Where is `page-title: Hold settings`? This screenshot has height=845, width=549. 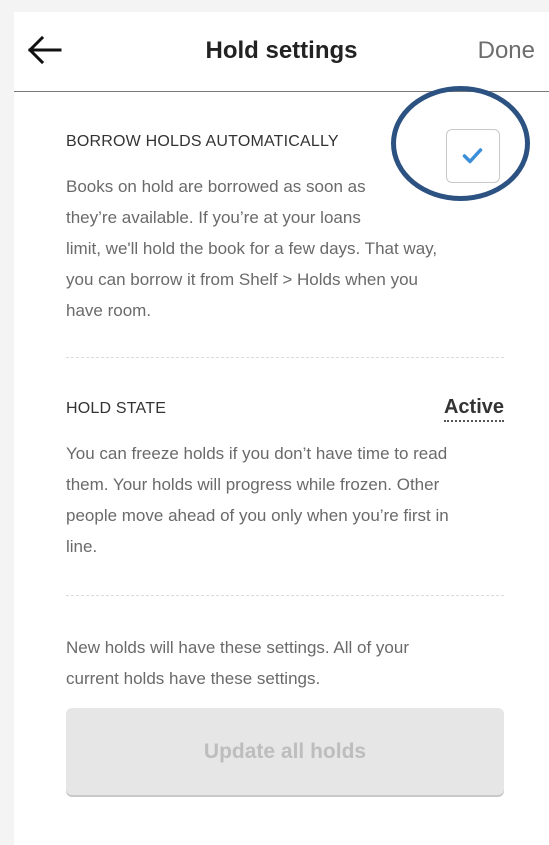 page-title: Hold settings is located at coordinates (281, 50).